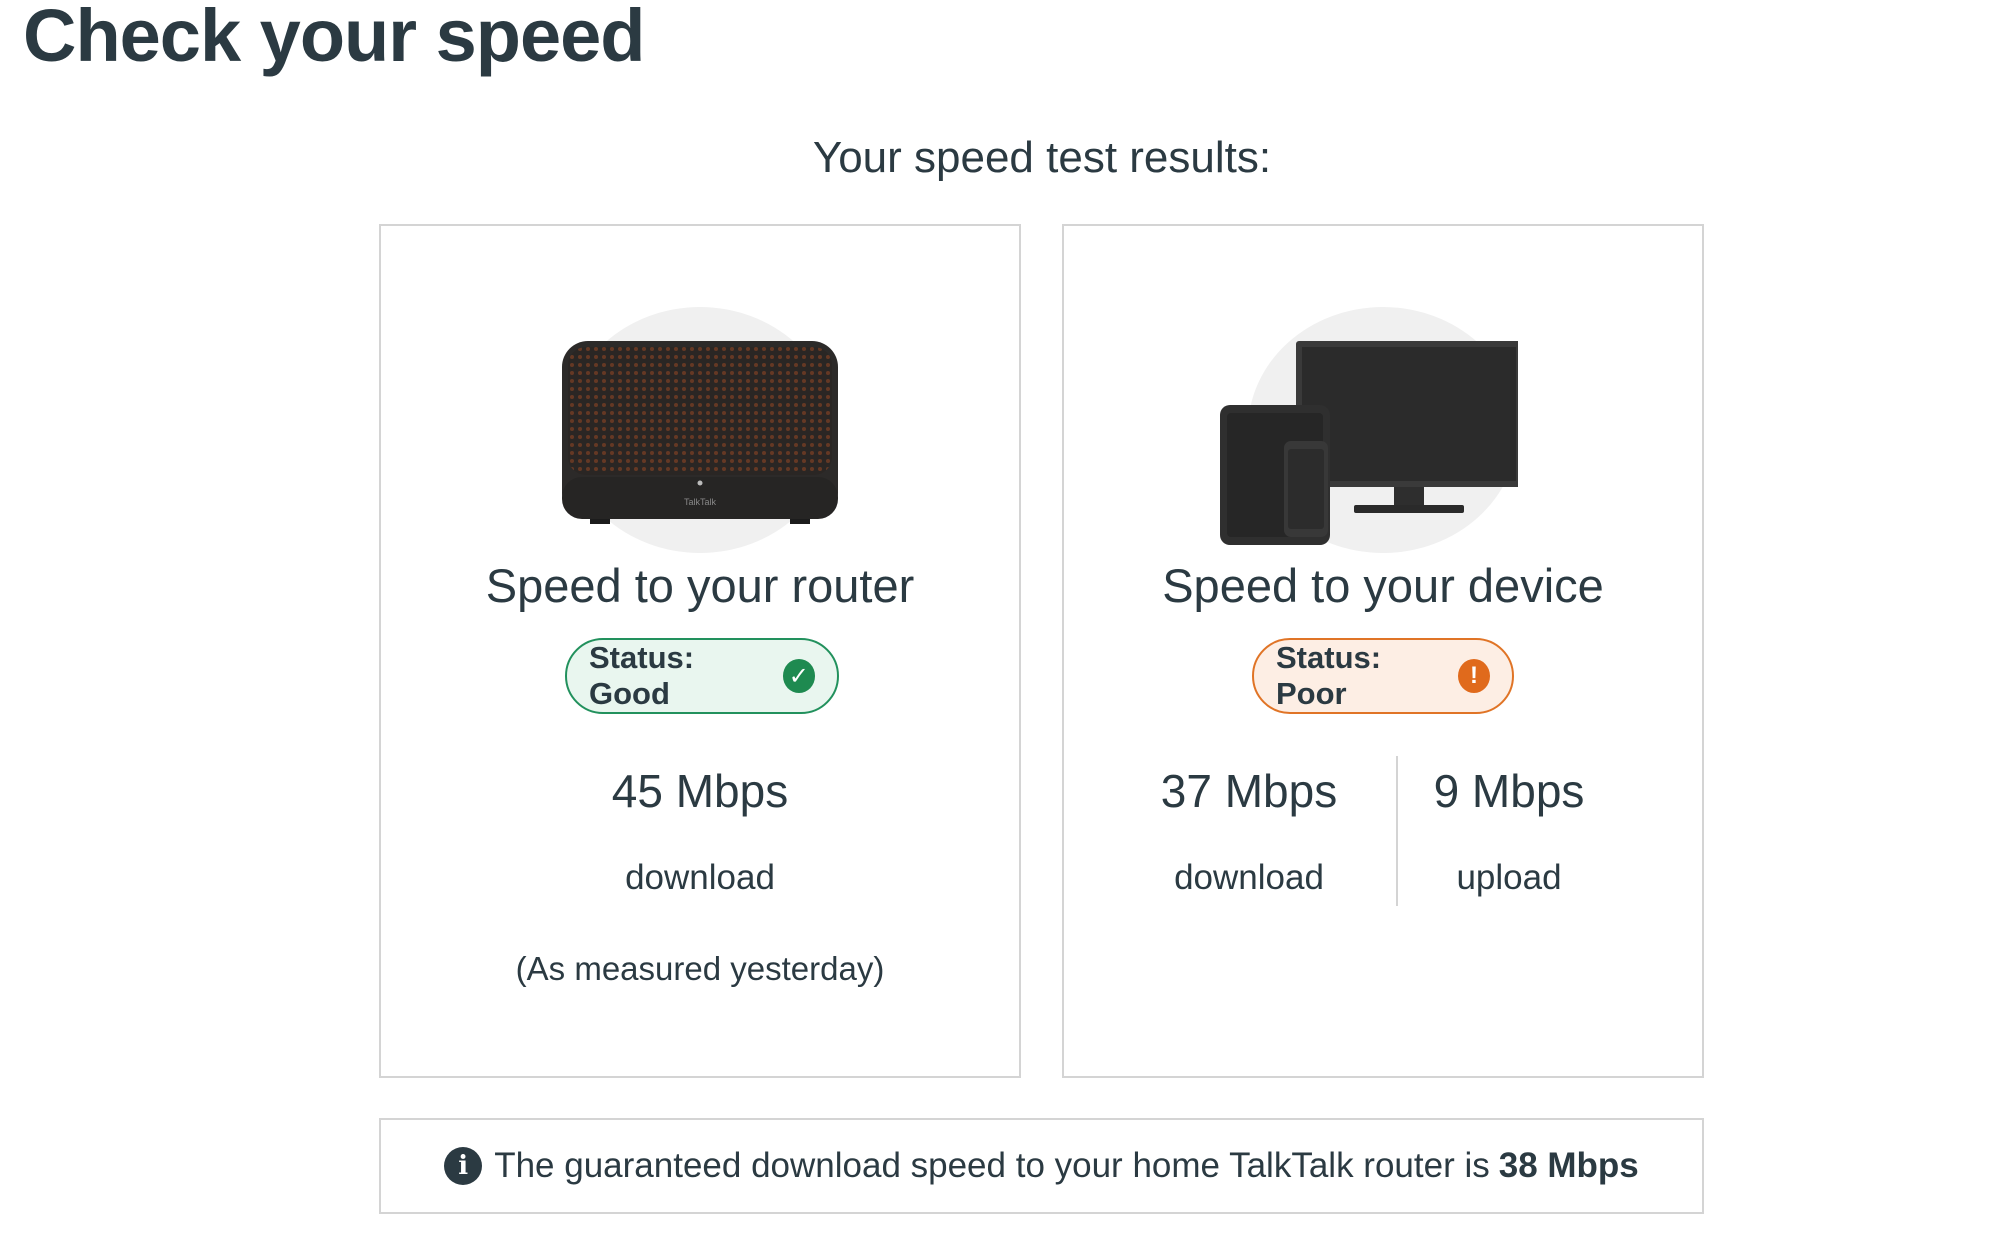 This screenshot has width=2014, height=1234. What do you see at coordinates (700, 968) in the screenshot?
I see `measured-note: (As measured yesterday)` at bounding box center [700, 968].